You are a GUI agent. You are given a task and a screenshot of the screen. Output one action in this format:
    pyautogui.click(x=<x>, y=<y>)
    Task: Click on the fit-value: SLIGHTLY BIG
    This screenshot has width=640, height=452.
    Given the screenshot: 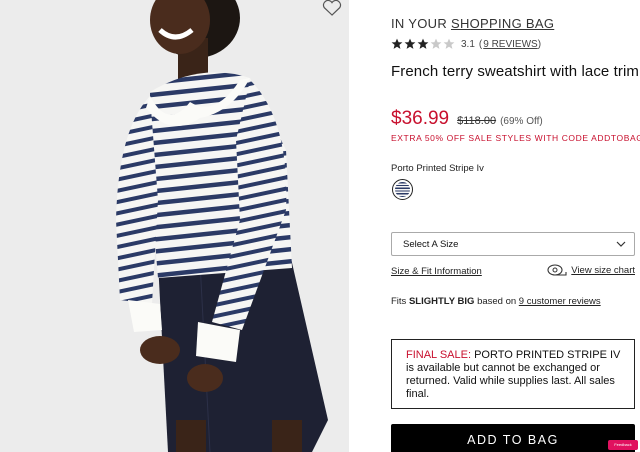 What is the action you would take?
    pyautogui.click(x=441, y=301)
    